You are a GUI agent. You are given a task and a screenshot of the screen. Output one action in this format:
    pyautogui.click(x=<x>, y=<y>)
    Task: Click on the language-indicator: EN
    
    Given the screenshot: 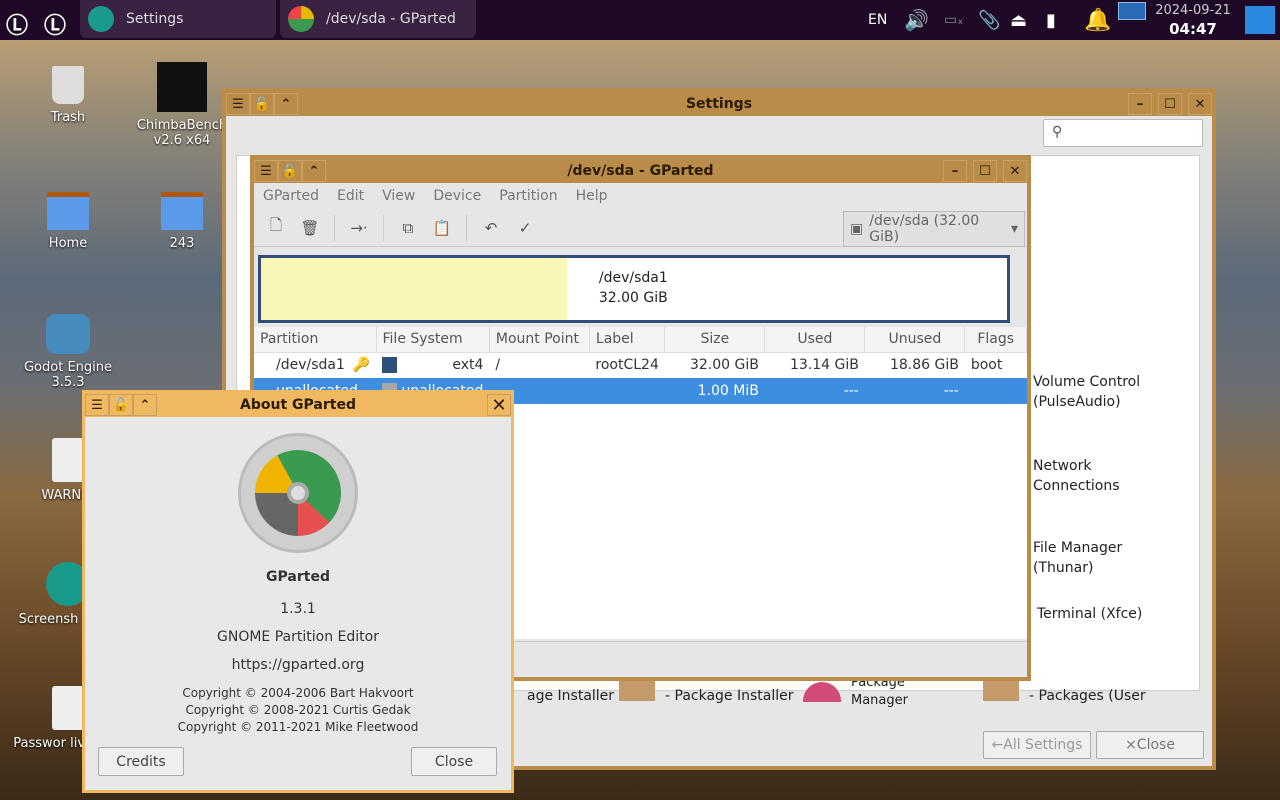 What is the action you would take?
    pyautogui.click(x=877, y=20)
    